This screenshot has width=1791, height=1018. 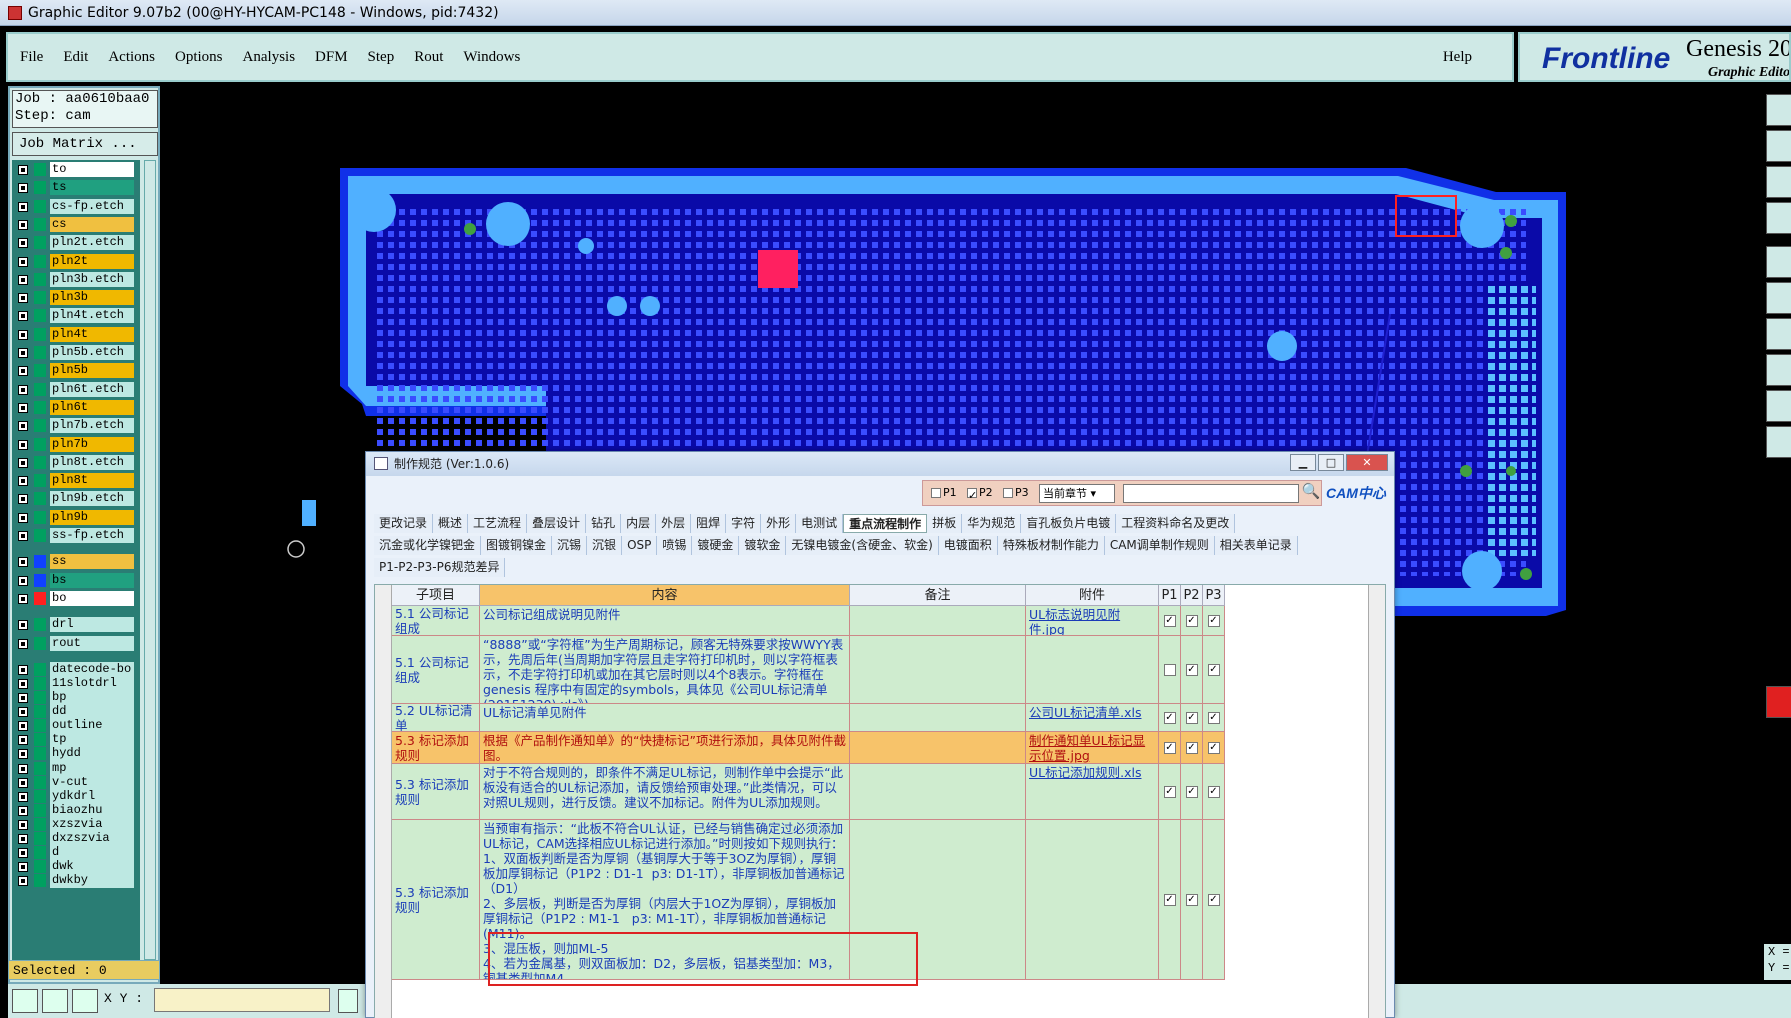 I want to click on layer-row: d, so click(x=76, y=853).